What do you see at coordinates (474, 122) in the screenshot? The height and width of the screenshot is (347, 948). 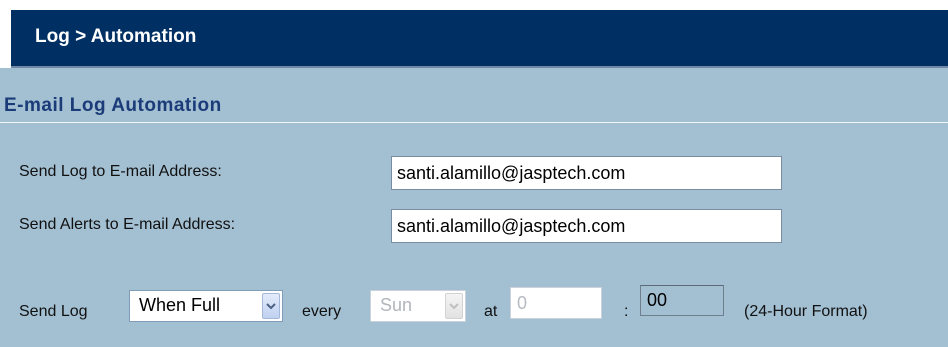 I see `section-divider` at bounding box center [474, 122].